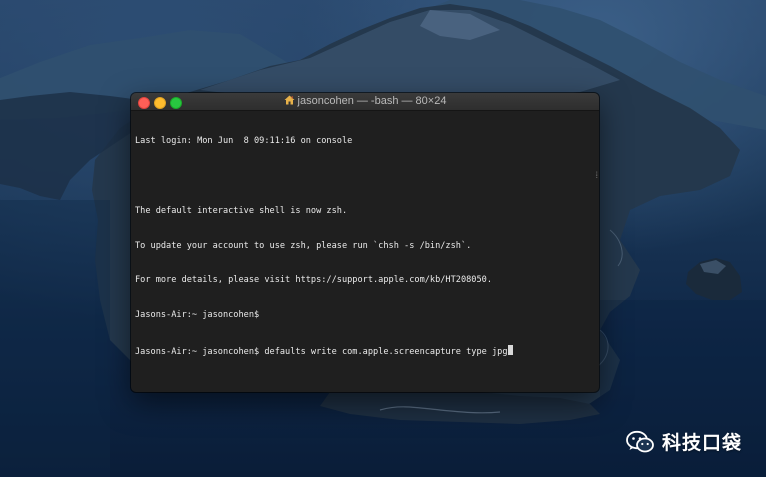 This screenshot has width=766, height=477. What do you see at coordinates (372, 101) in the screenshot?
I see `window-title: jasoncohen — -bash — 80×24` at bounding box center [372, 101].